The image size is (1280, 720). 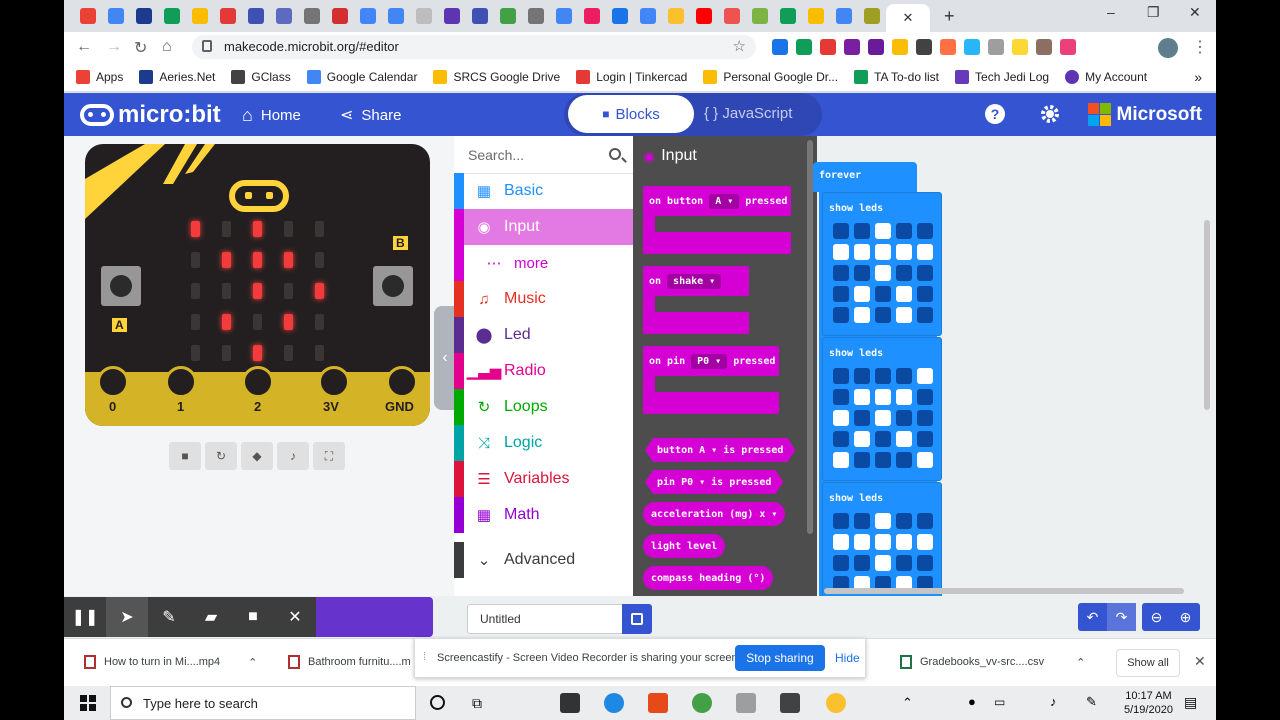 What do you see at coordinates (732, 16) in the screenshot?
I see `screencastify-tab-icon` at bounding box center [732, 16].